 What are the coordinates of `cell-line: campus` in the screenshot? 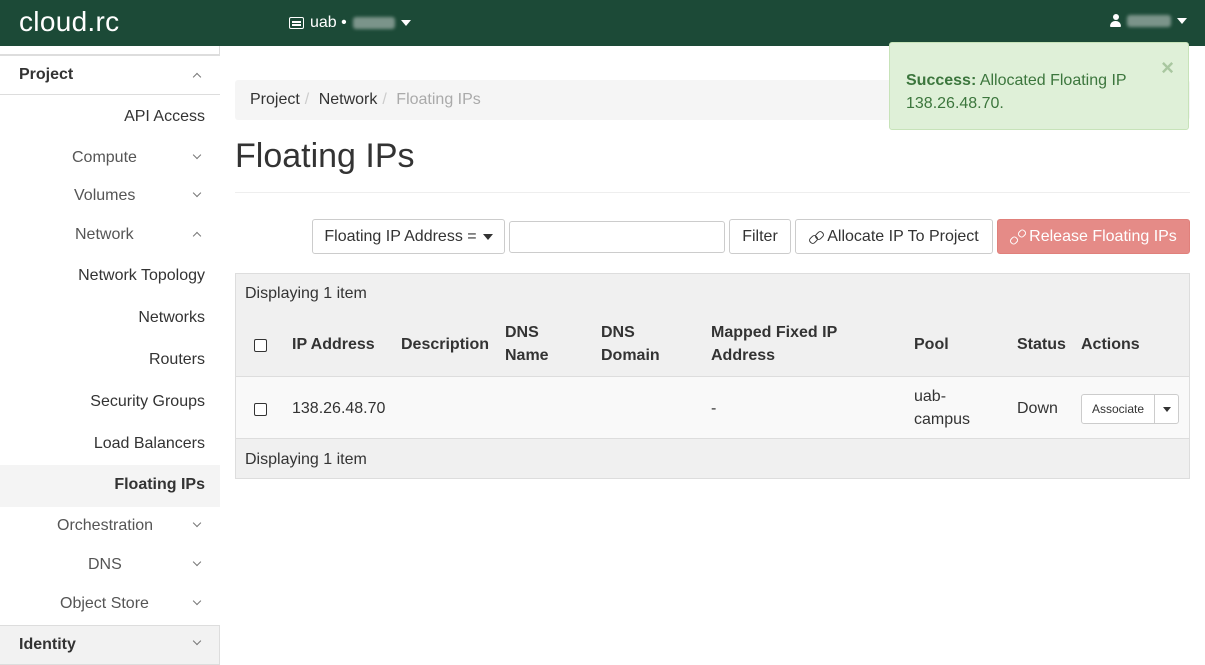 It's located at (942, 419).